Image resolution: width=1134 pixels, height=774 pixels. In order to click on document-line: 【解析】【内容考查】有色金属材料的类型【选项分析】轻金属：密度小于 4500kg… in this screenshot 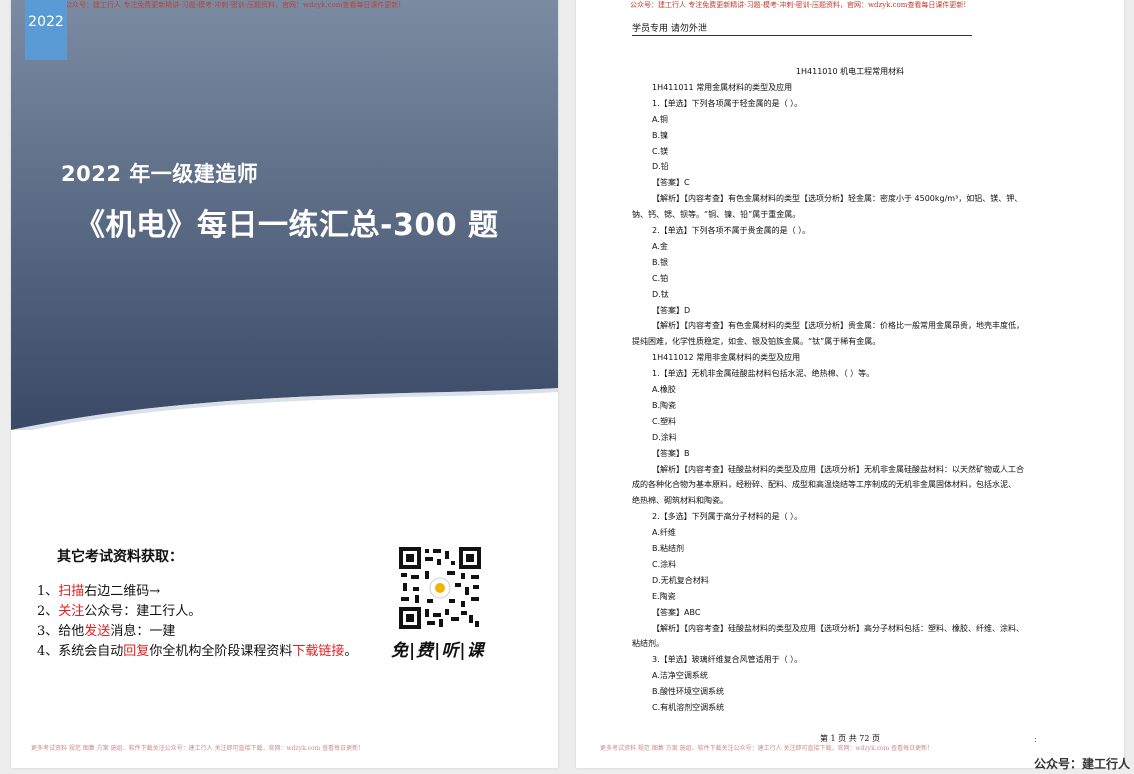, I will do `click(837, 199)`.